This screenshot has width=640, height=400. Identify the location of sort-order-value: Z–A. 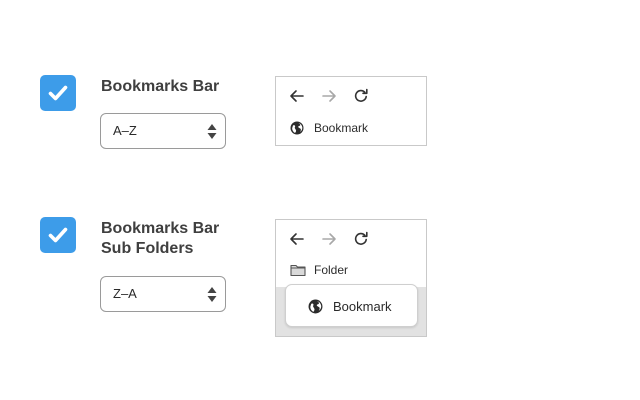
(125, 293).